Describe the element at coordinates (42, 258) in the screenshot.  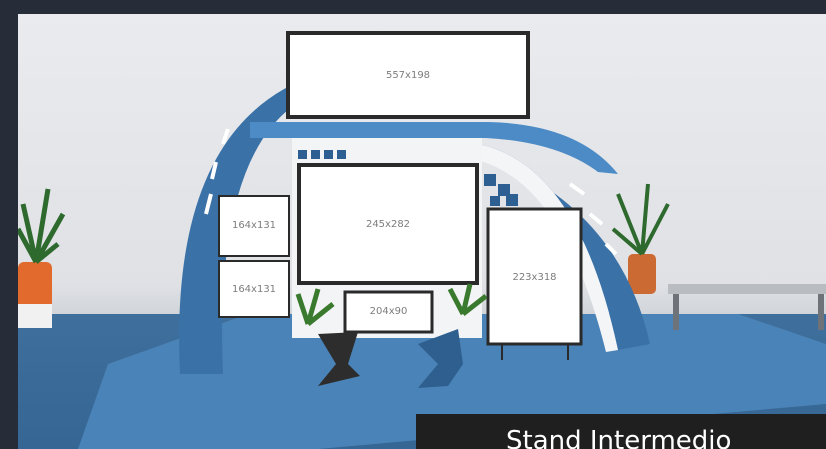
I see `left-plant` at that location.